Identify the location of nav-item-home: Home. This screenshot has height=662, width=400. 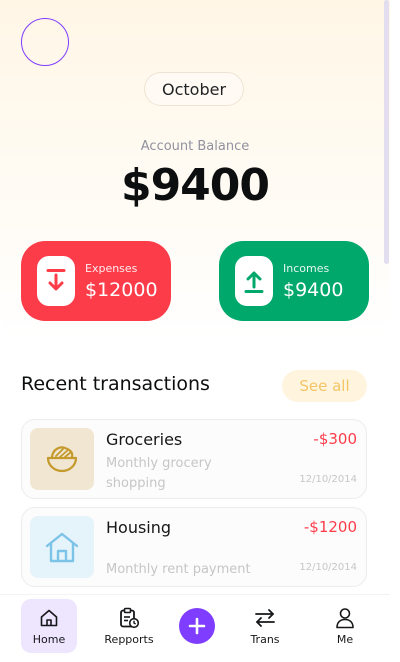
(49, 626).